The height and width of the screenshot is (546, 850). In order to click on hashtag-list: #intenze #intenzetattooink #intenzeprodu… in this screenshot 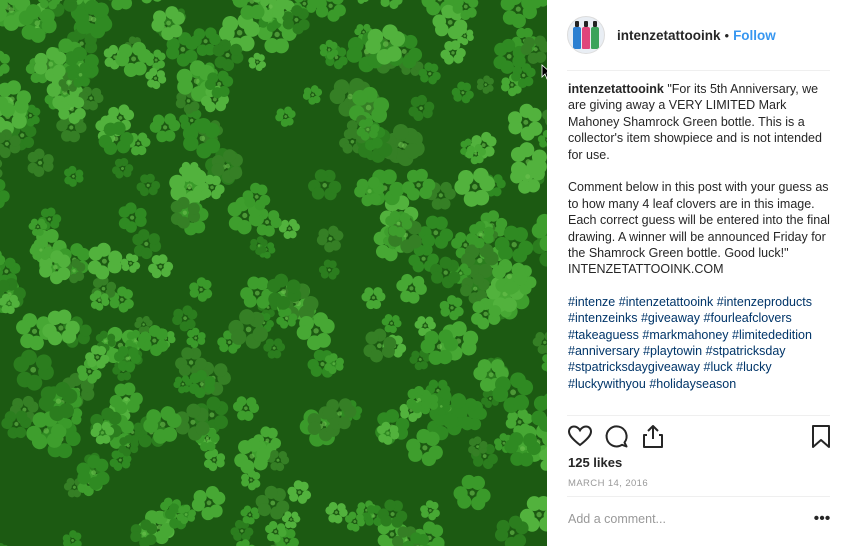, I will do `click(701, 343)`.